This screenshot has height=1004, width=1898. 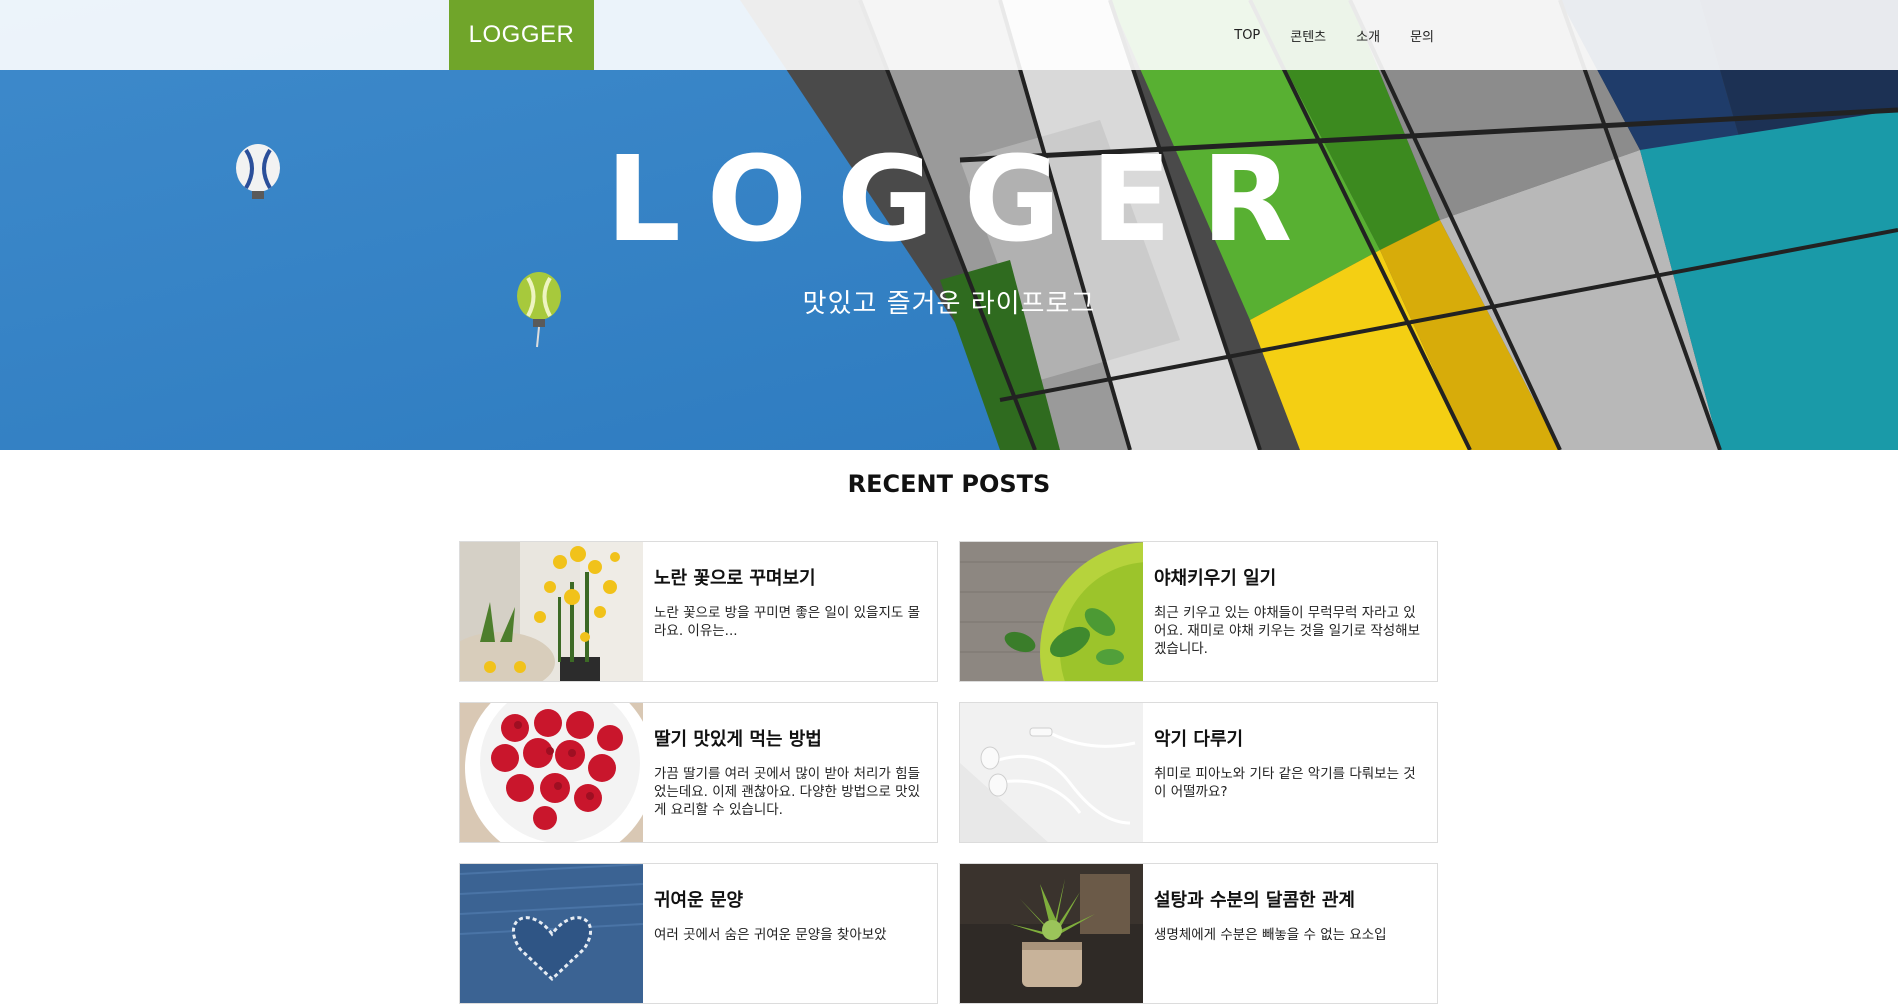 What do you see at coordinates (964, 199) in the screenshot?
I see `hero-title: LOGGER` at bounding box center [964, 199].